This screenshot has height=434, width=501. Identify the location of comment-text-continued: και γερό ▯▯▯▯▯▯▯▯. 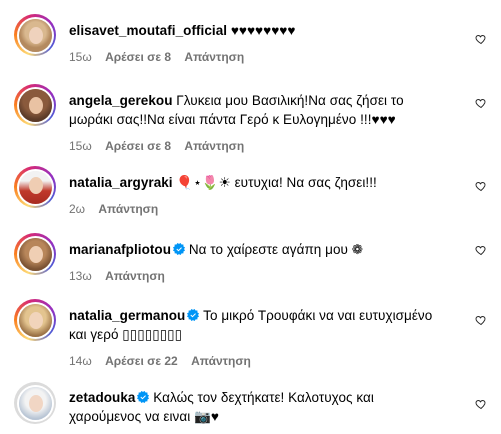
(126, 334).